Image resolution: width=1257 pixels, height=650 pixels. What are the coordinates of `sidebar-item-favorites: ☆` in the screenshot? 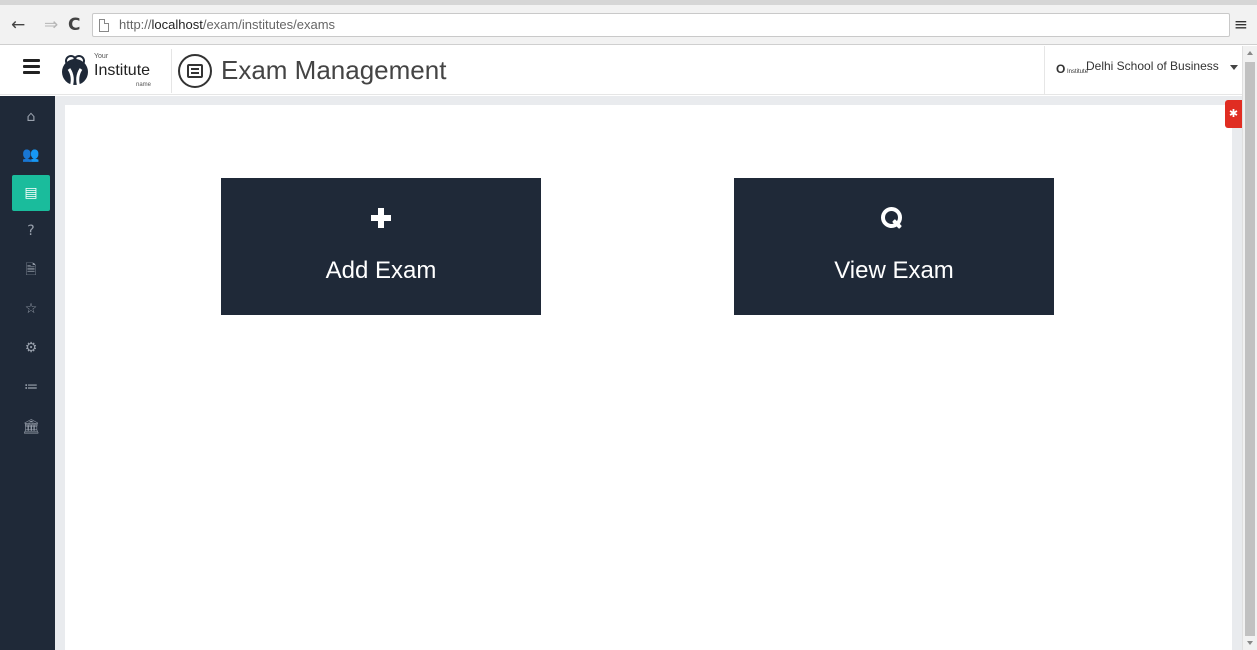 It's located at (31, 309).